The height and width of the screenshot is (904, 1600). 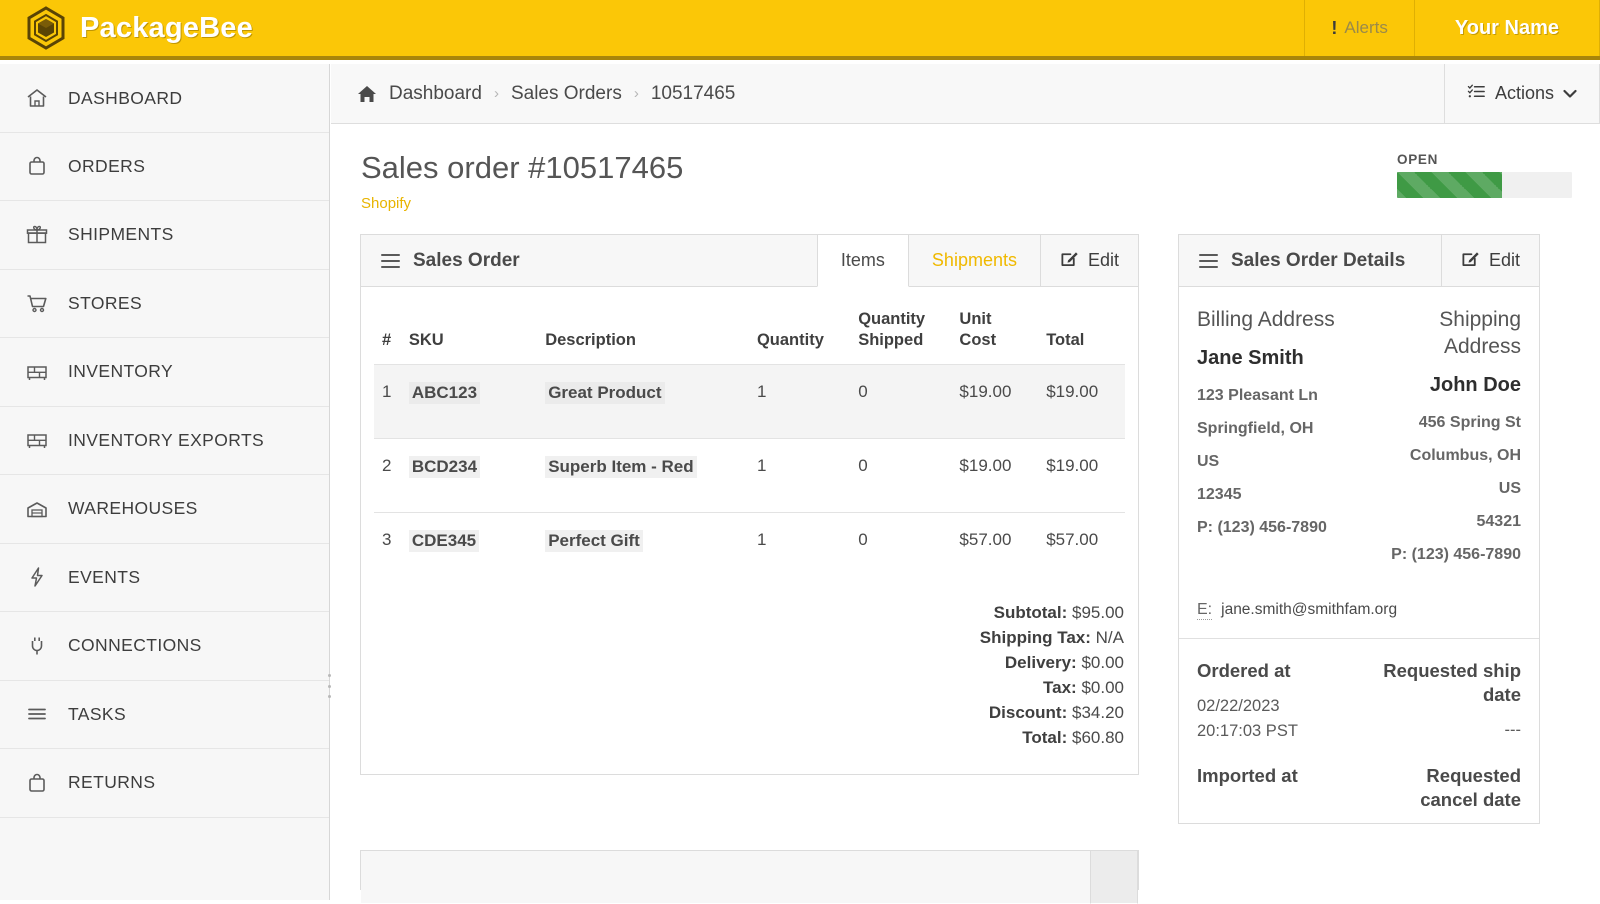 I want to click on tab-items: Items, so click(x=862, y=261).